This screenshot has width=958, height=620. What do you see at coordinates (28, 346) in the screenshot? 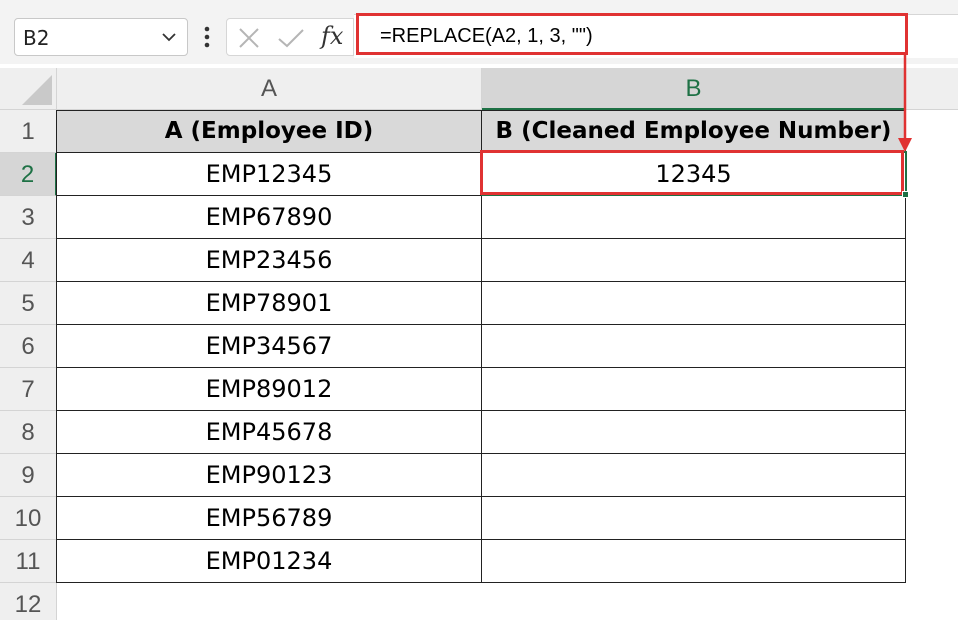
I see `row-header: 6` at bounding box center [28, 346].